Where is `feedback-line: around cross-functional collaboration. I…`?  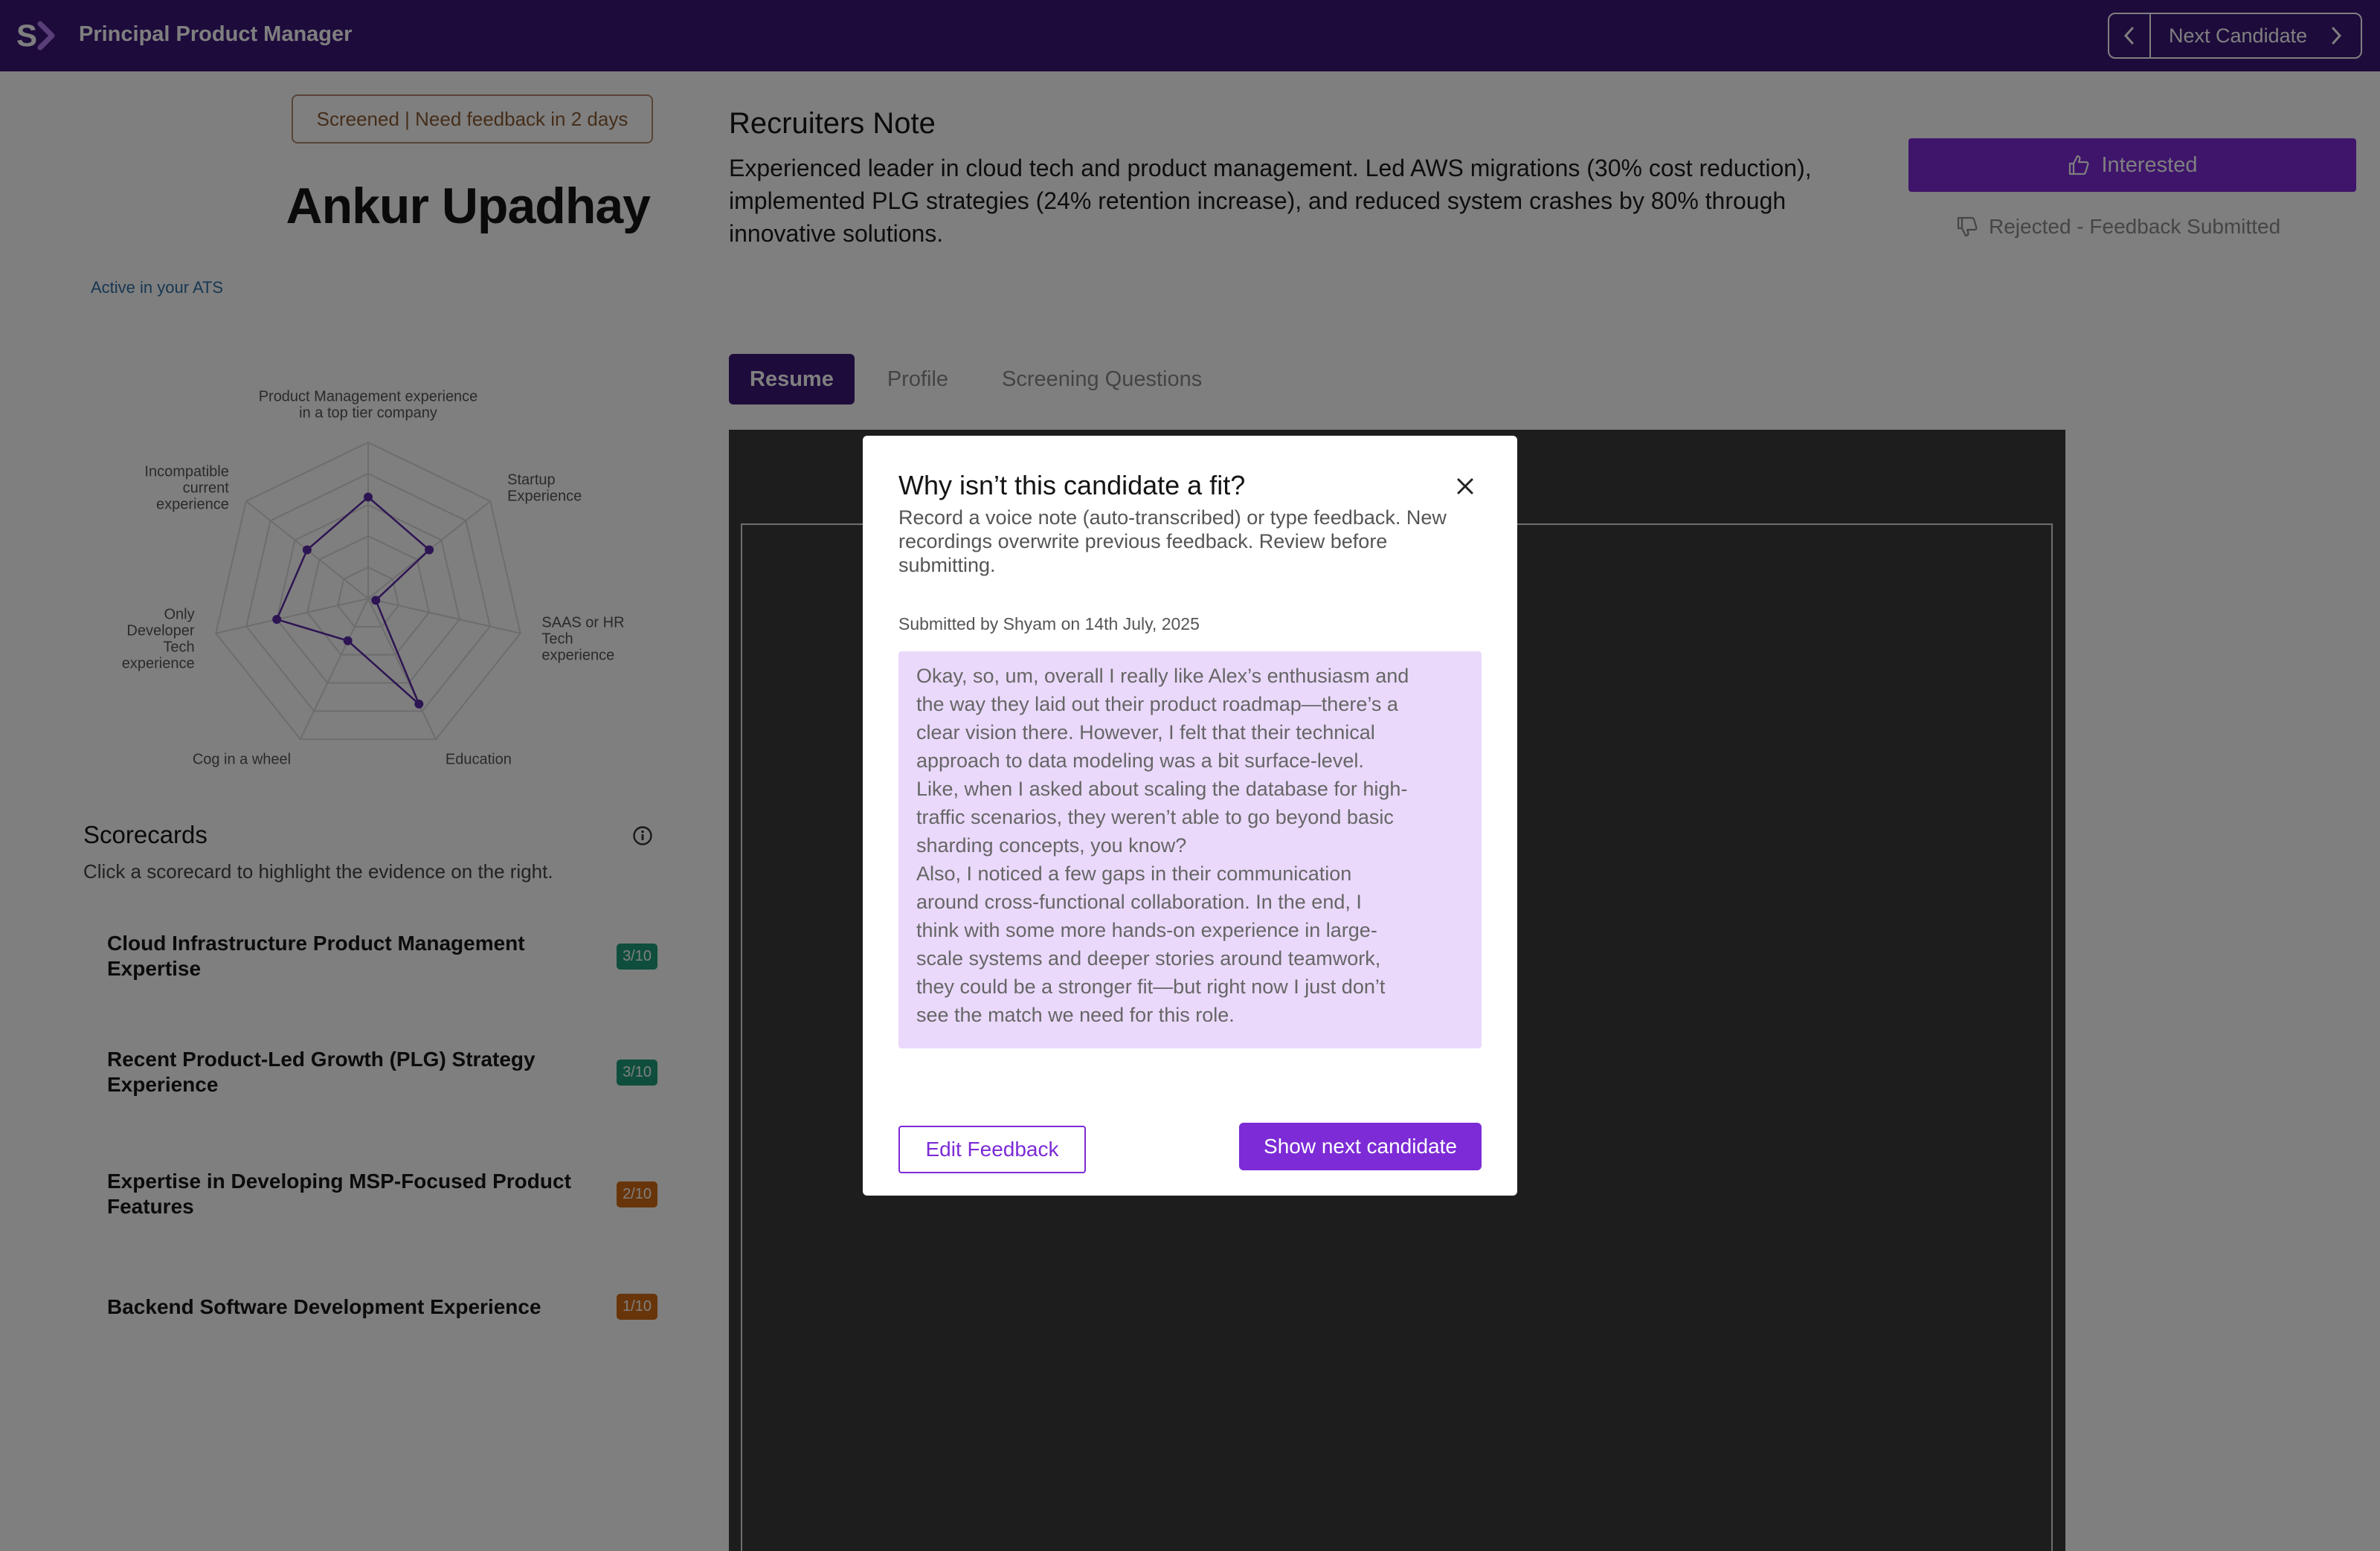 feedback-line: around cross-functional collaboration. I… is located at coordinates (1139, 902).